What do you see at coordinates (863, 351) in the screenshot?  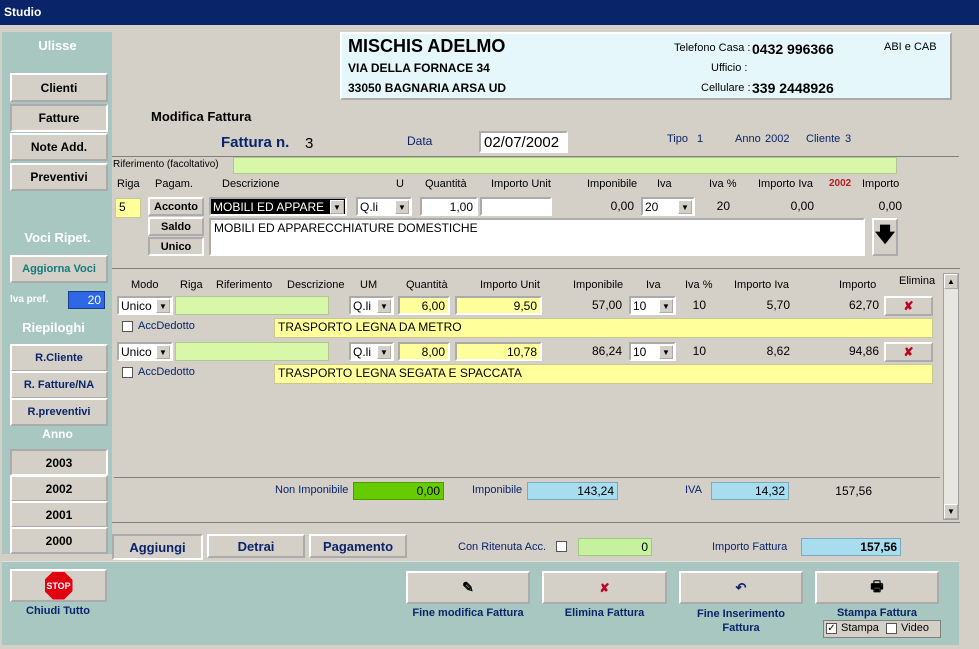 I see `line2-importo: 94,86` at bounding box center [863, 351].